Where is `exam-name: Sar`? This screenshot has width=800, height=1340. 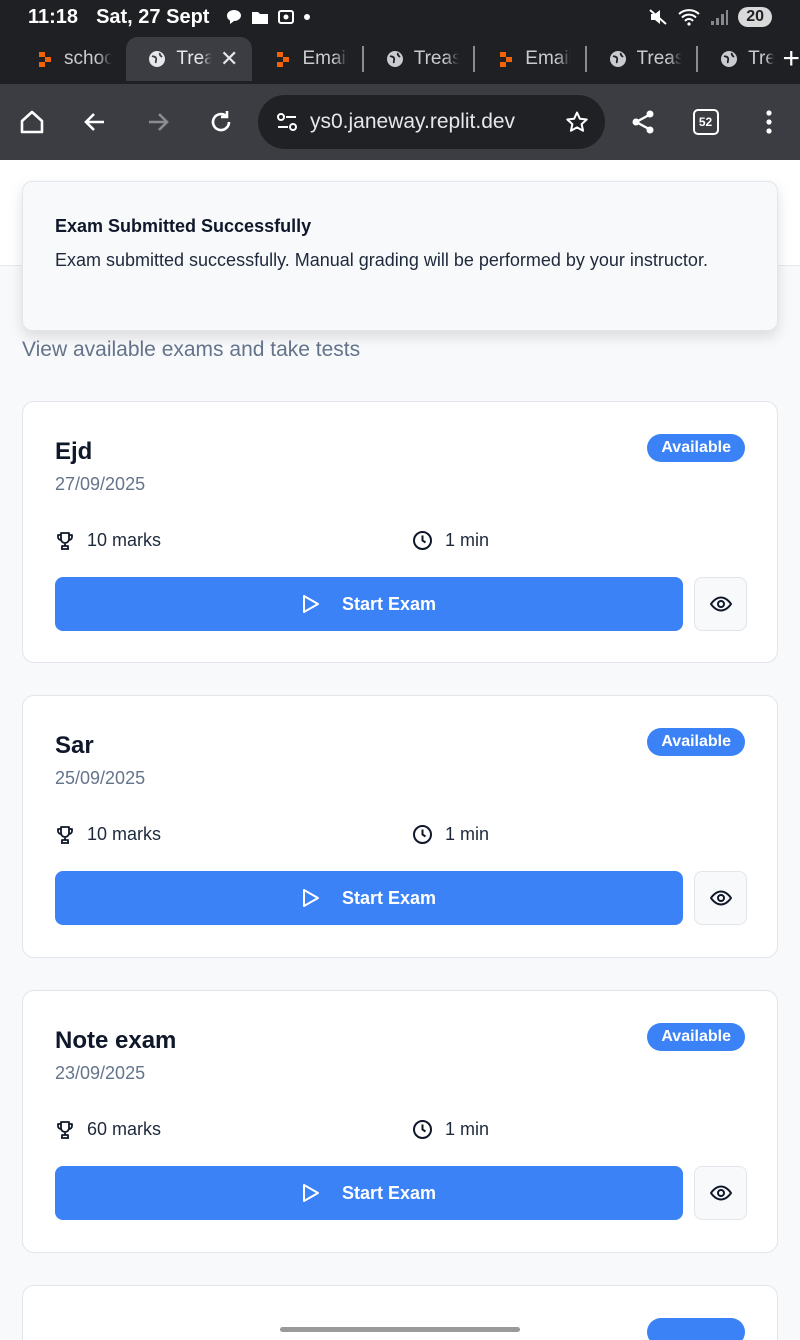
exam-name: Sar is located at coordinates (74, 745).